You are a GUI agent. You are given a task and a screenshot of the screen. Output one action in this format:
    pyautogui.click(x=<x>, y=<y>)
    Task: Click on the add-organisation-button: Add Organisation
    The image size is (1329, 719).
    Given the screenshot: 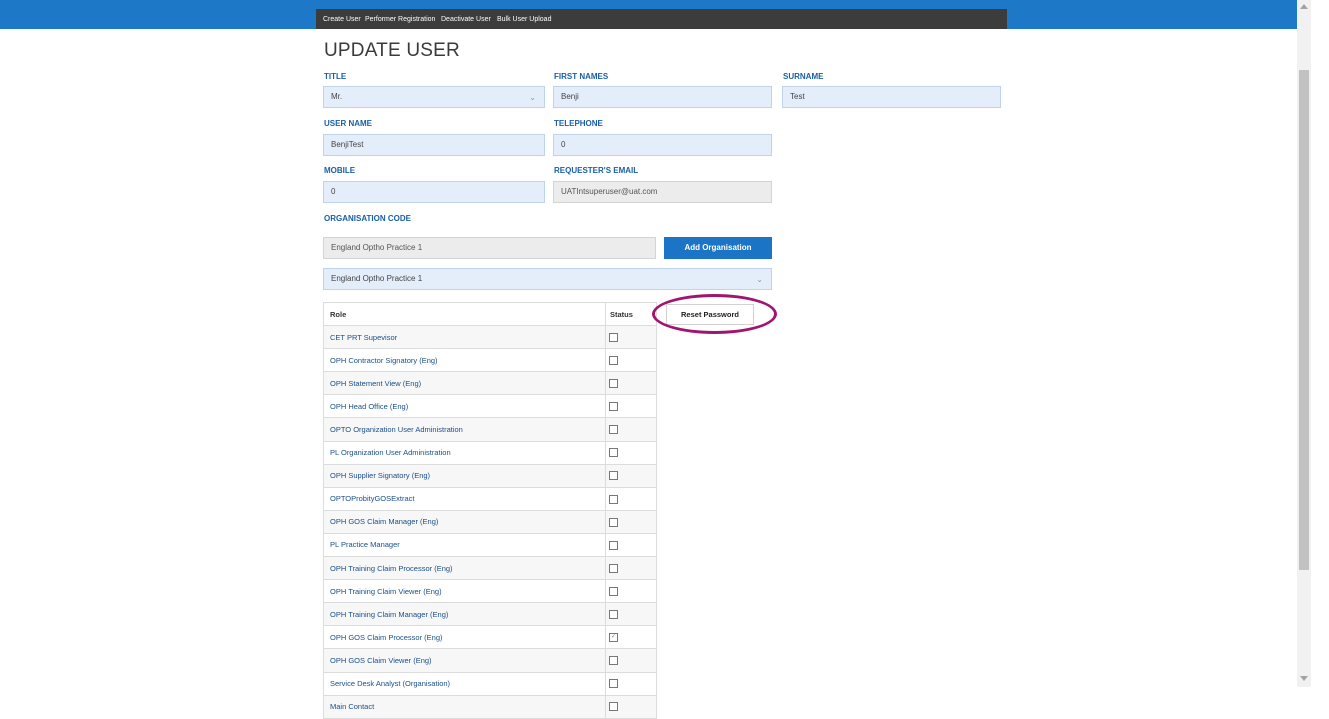 What is the action you would take?
    pyautogui.click(x=718, y=248)
    